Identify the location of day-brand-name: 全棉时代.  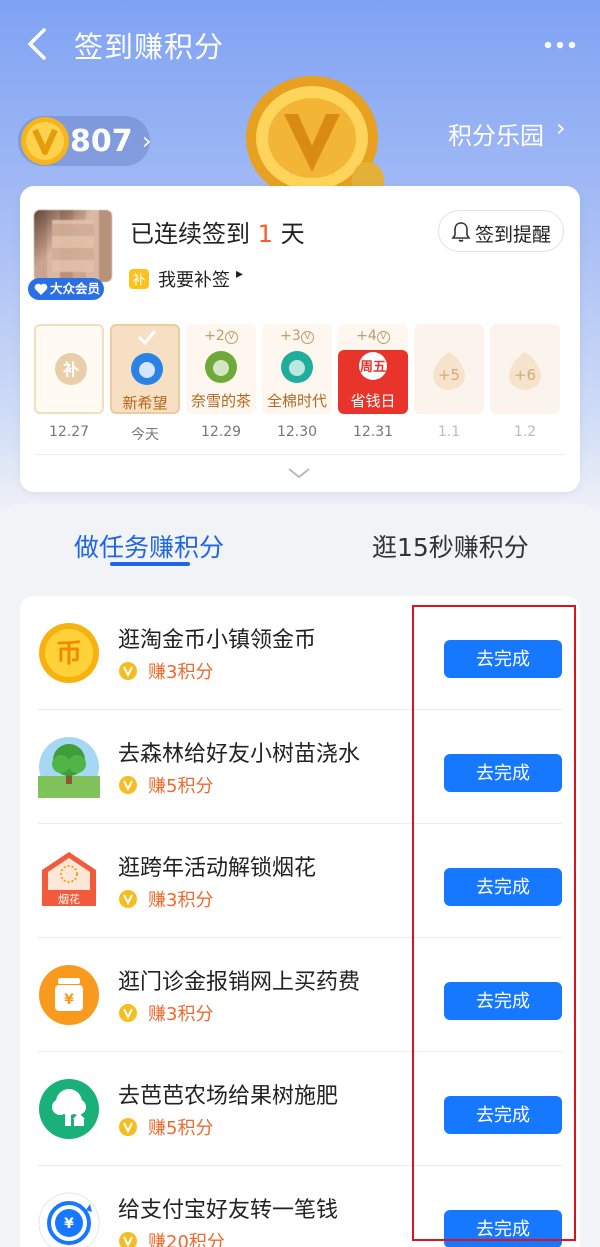
(296, 401).